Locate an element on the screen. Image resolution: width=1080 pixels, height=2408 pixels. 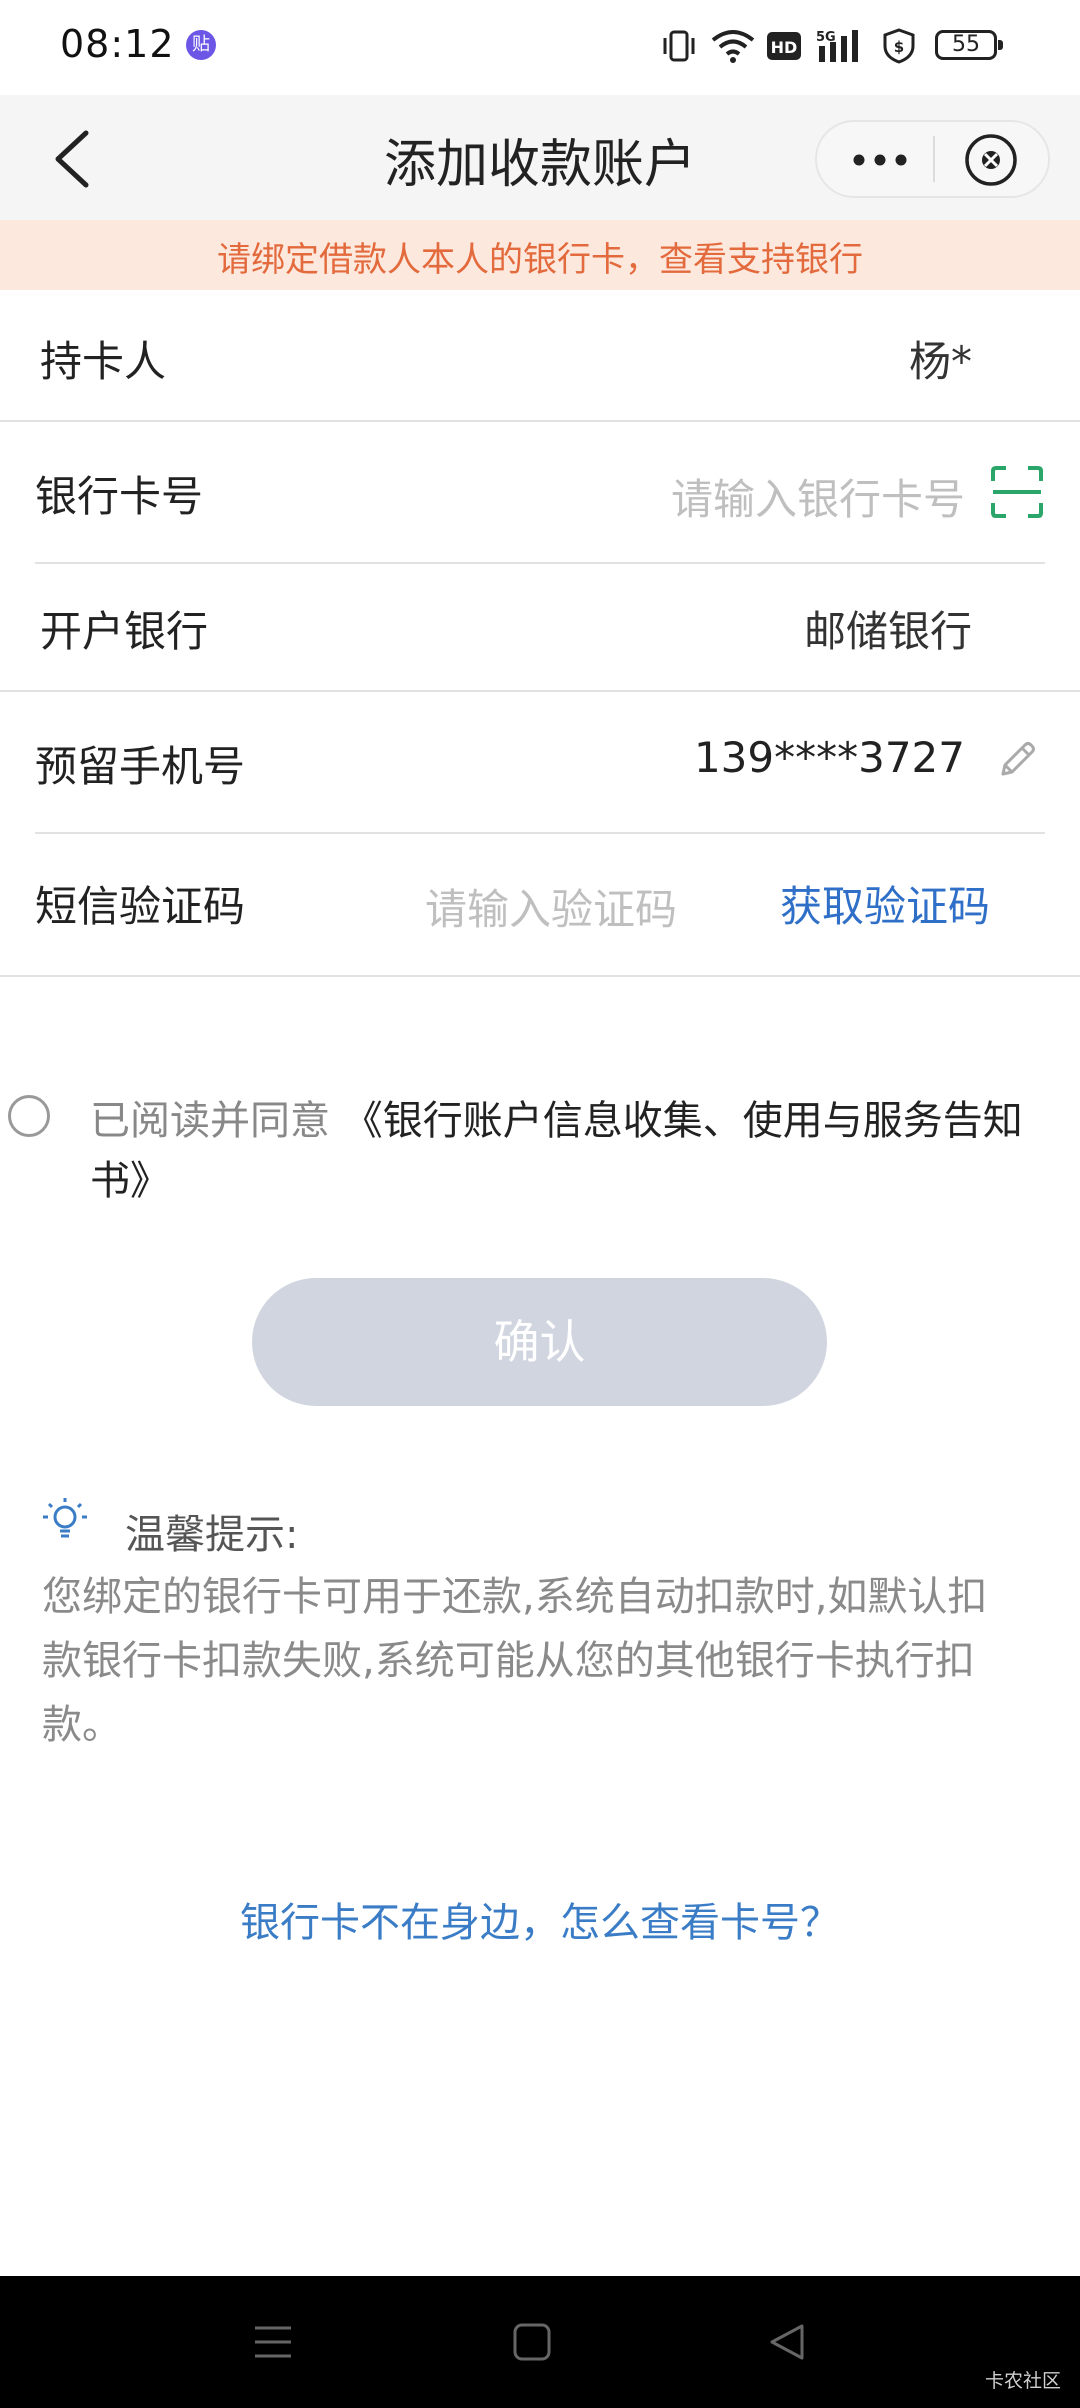
confirm-button: 确认 is located at coordinates (539, 1342).